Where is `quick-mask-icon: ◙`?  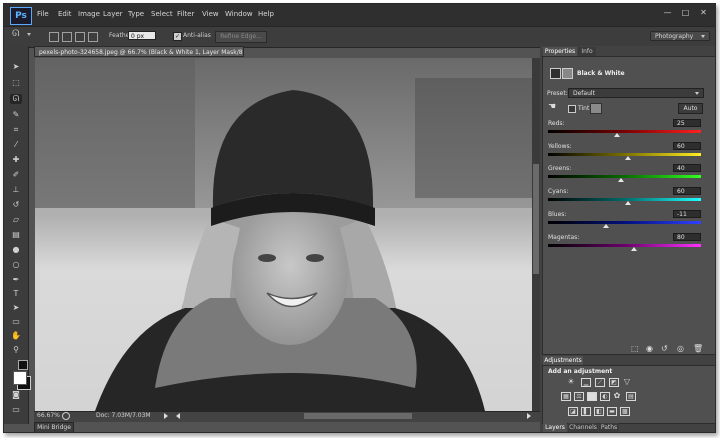
quick-mask-icon: ◙ is located at coordinates (16, 395).